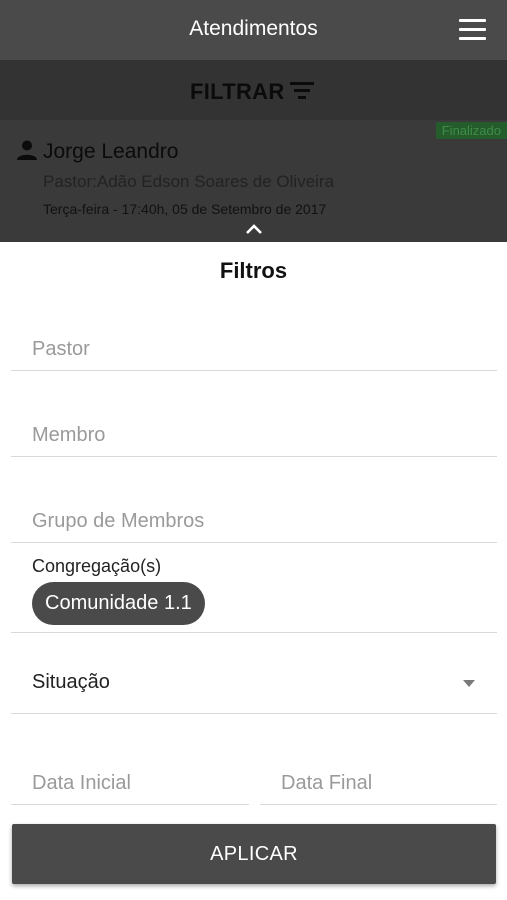 Image resolution: width=507 pixels, height=900 pixels. Describe the element at coordinates (118, 603) in the screenshot. I see `congregacao-chip: Comunidade 1.1` at that location.